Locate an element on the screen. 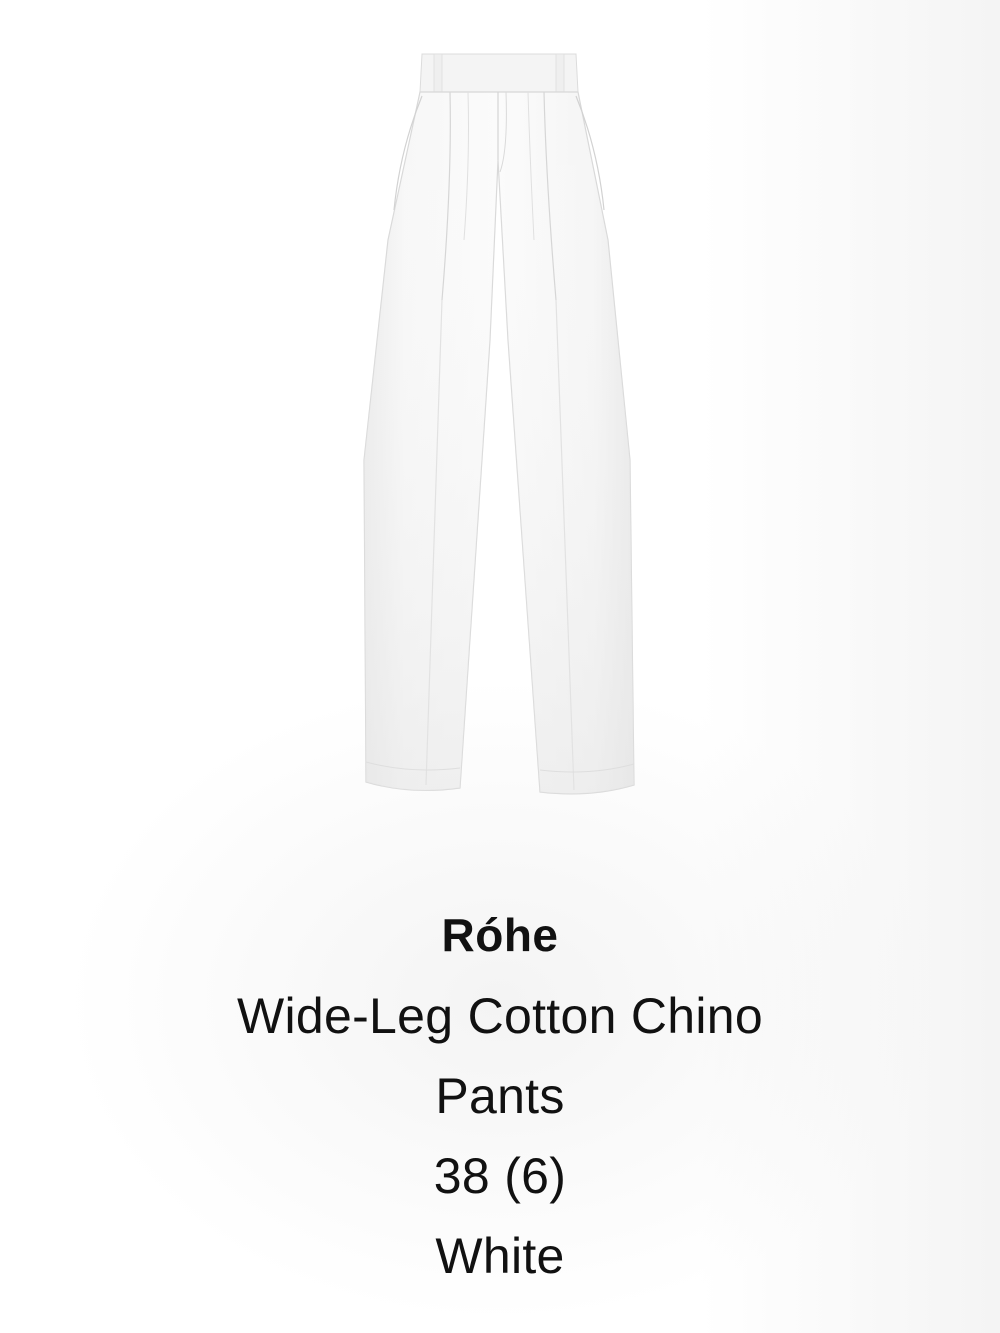  product-size: 38 (6) is located at coordinates (500, 1176).